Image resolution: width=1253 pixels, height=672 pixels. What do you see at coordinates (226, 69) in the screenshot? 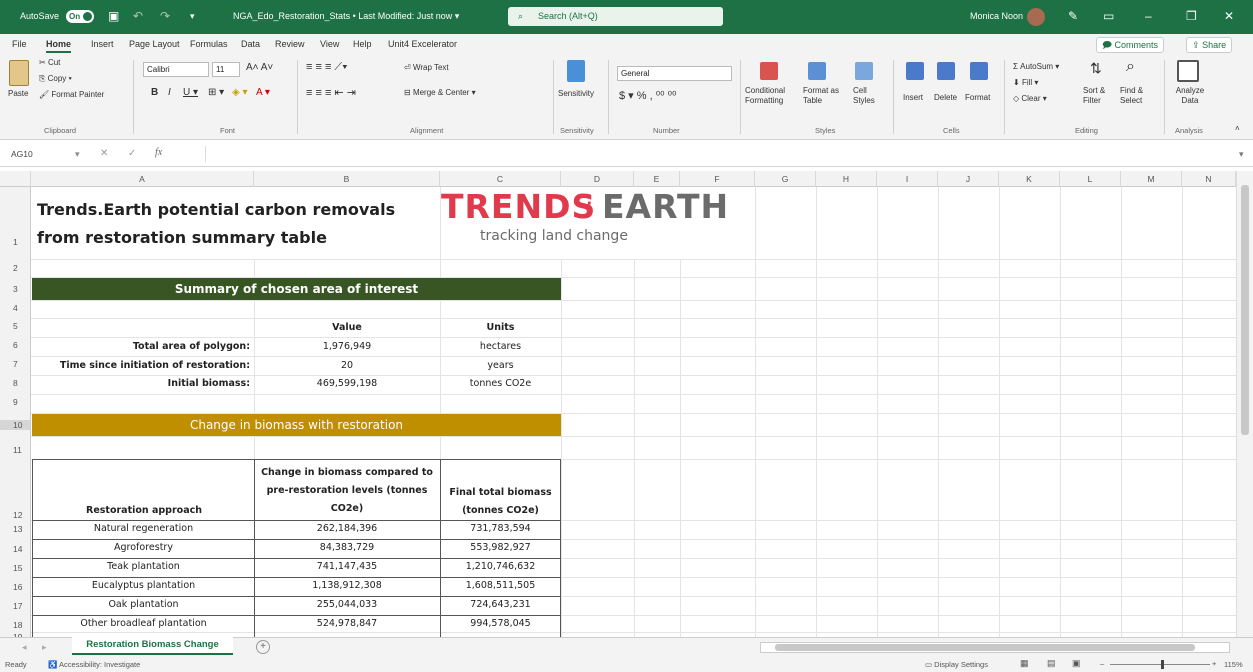
I see `font-size-dropdown: 11` at bounding box center [226, 69].